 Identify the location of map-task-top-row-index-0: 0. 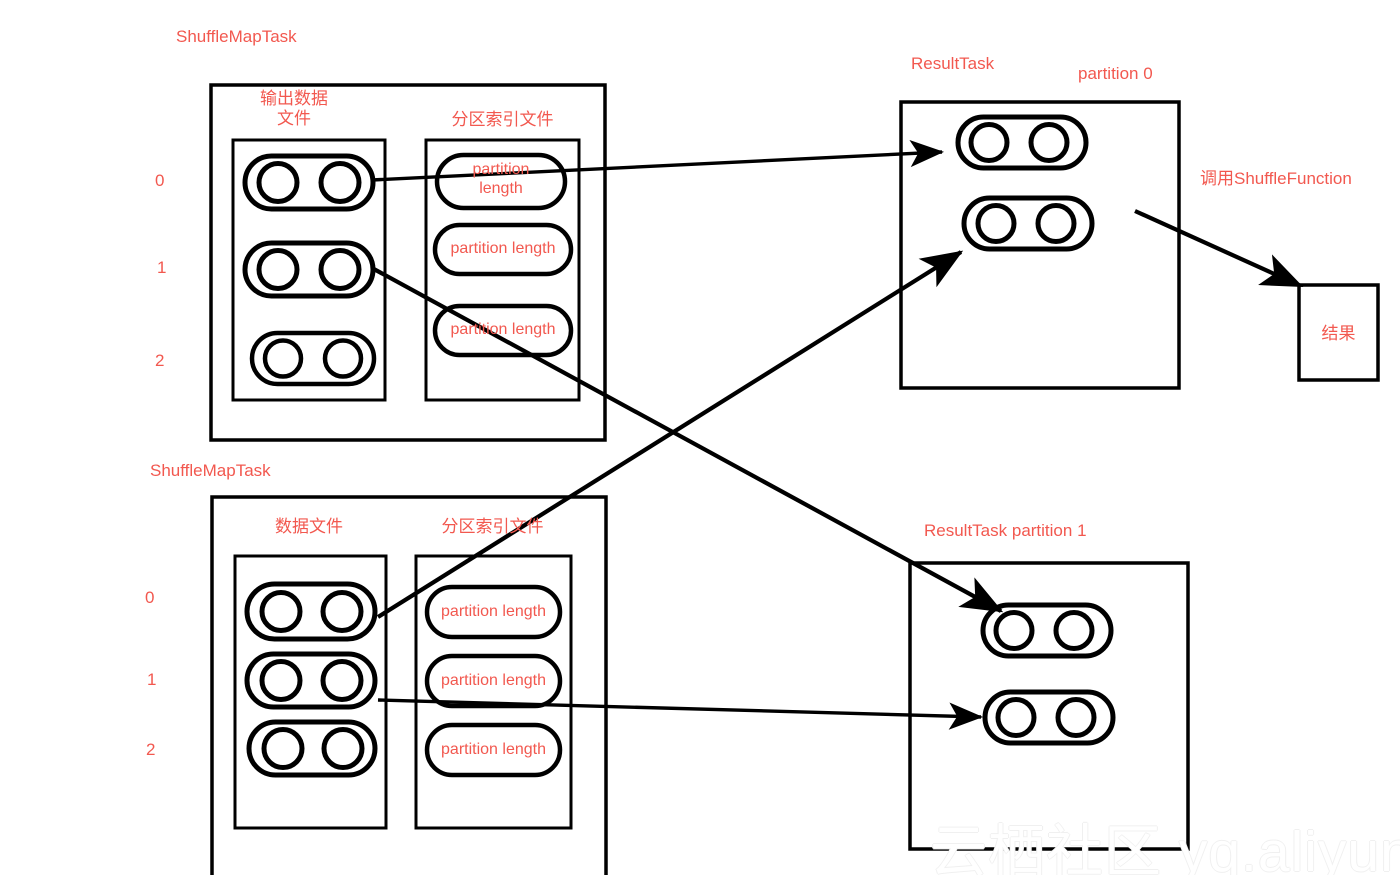
(160, 180).